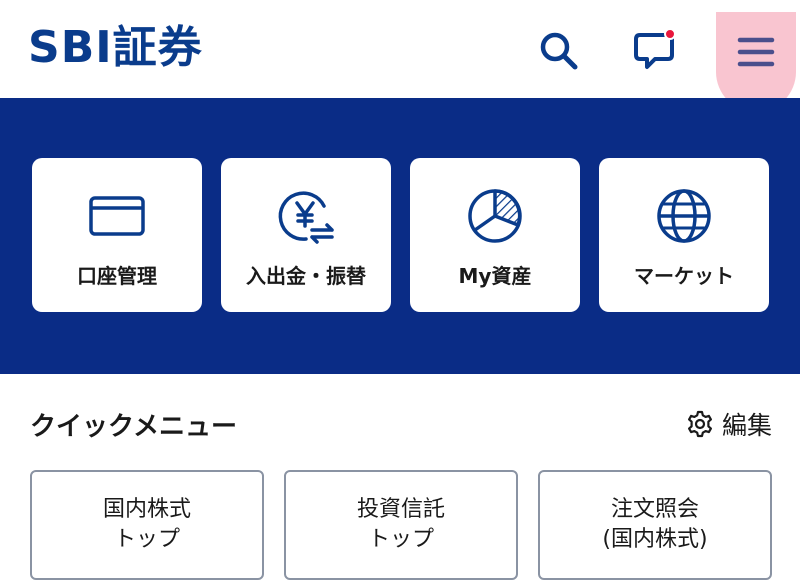 The height and width of the screenshot is (583, 800). I want to click on edit-label: 編集, so click(746, 425).